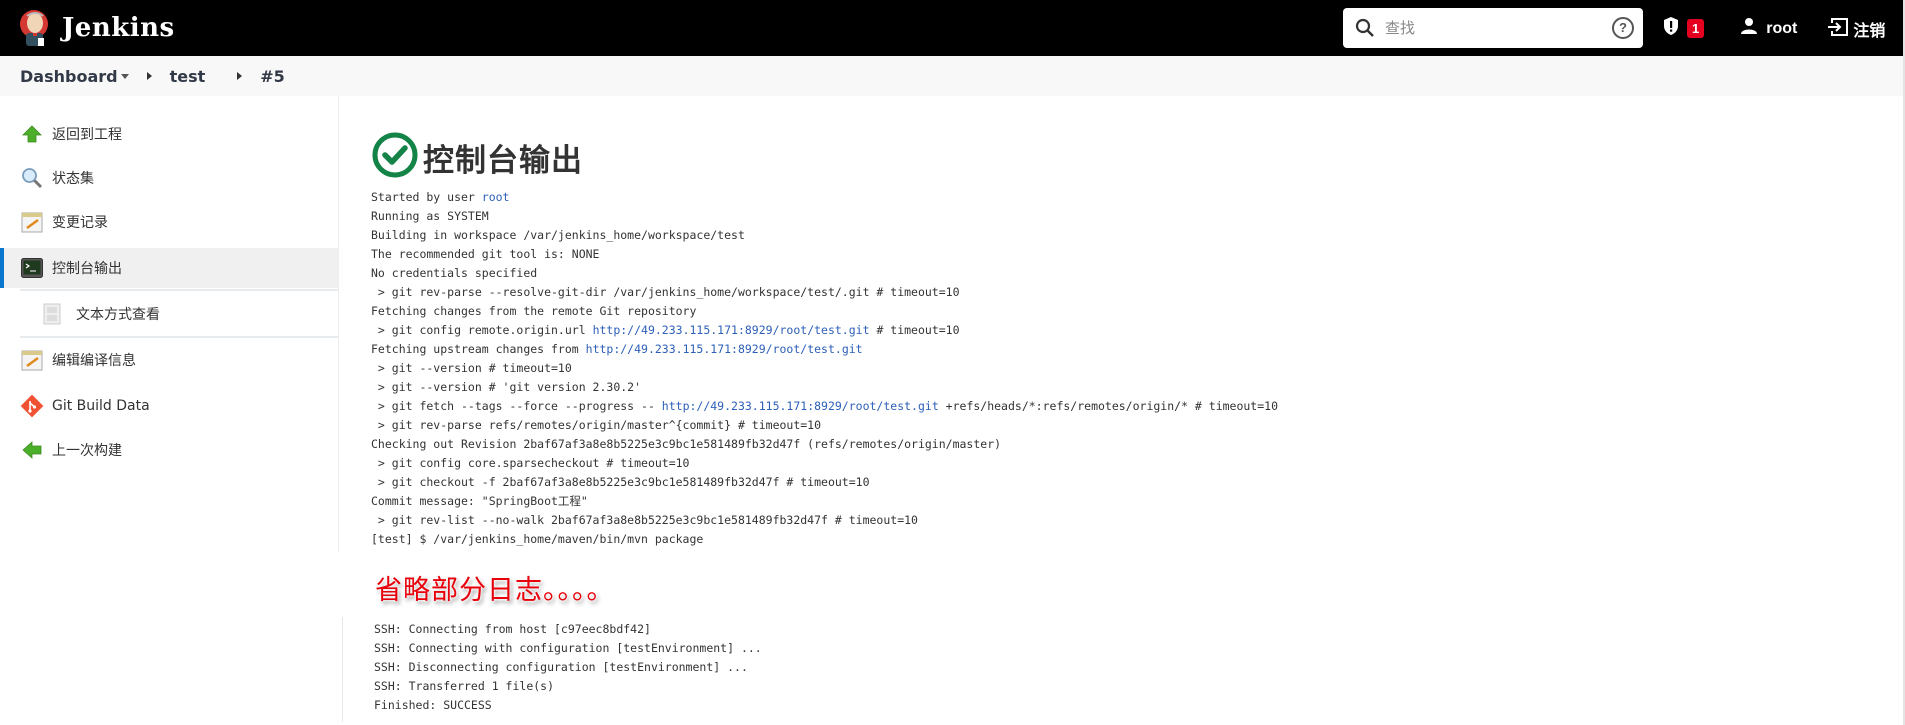  Describe the element at coordinates (169, 450) in the screenshot. I see `sidebar-item-previous-build: 上一次构建` at that location.